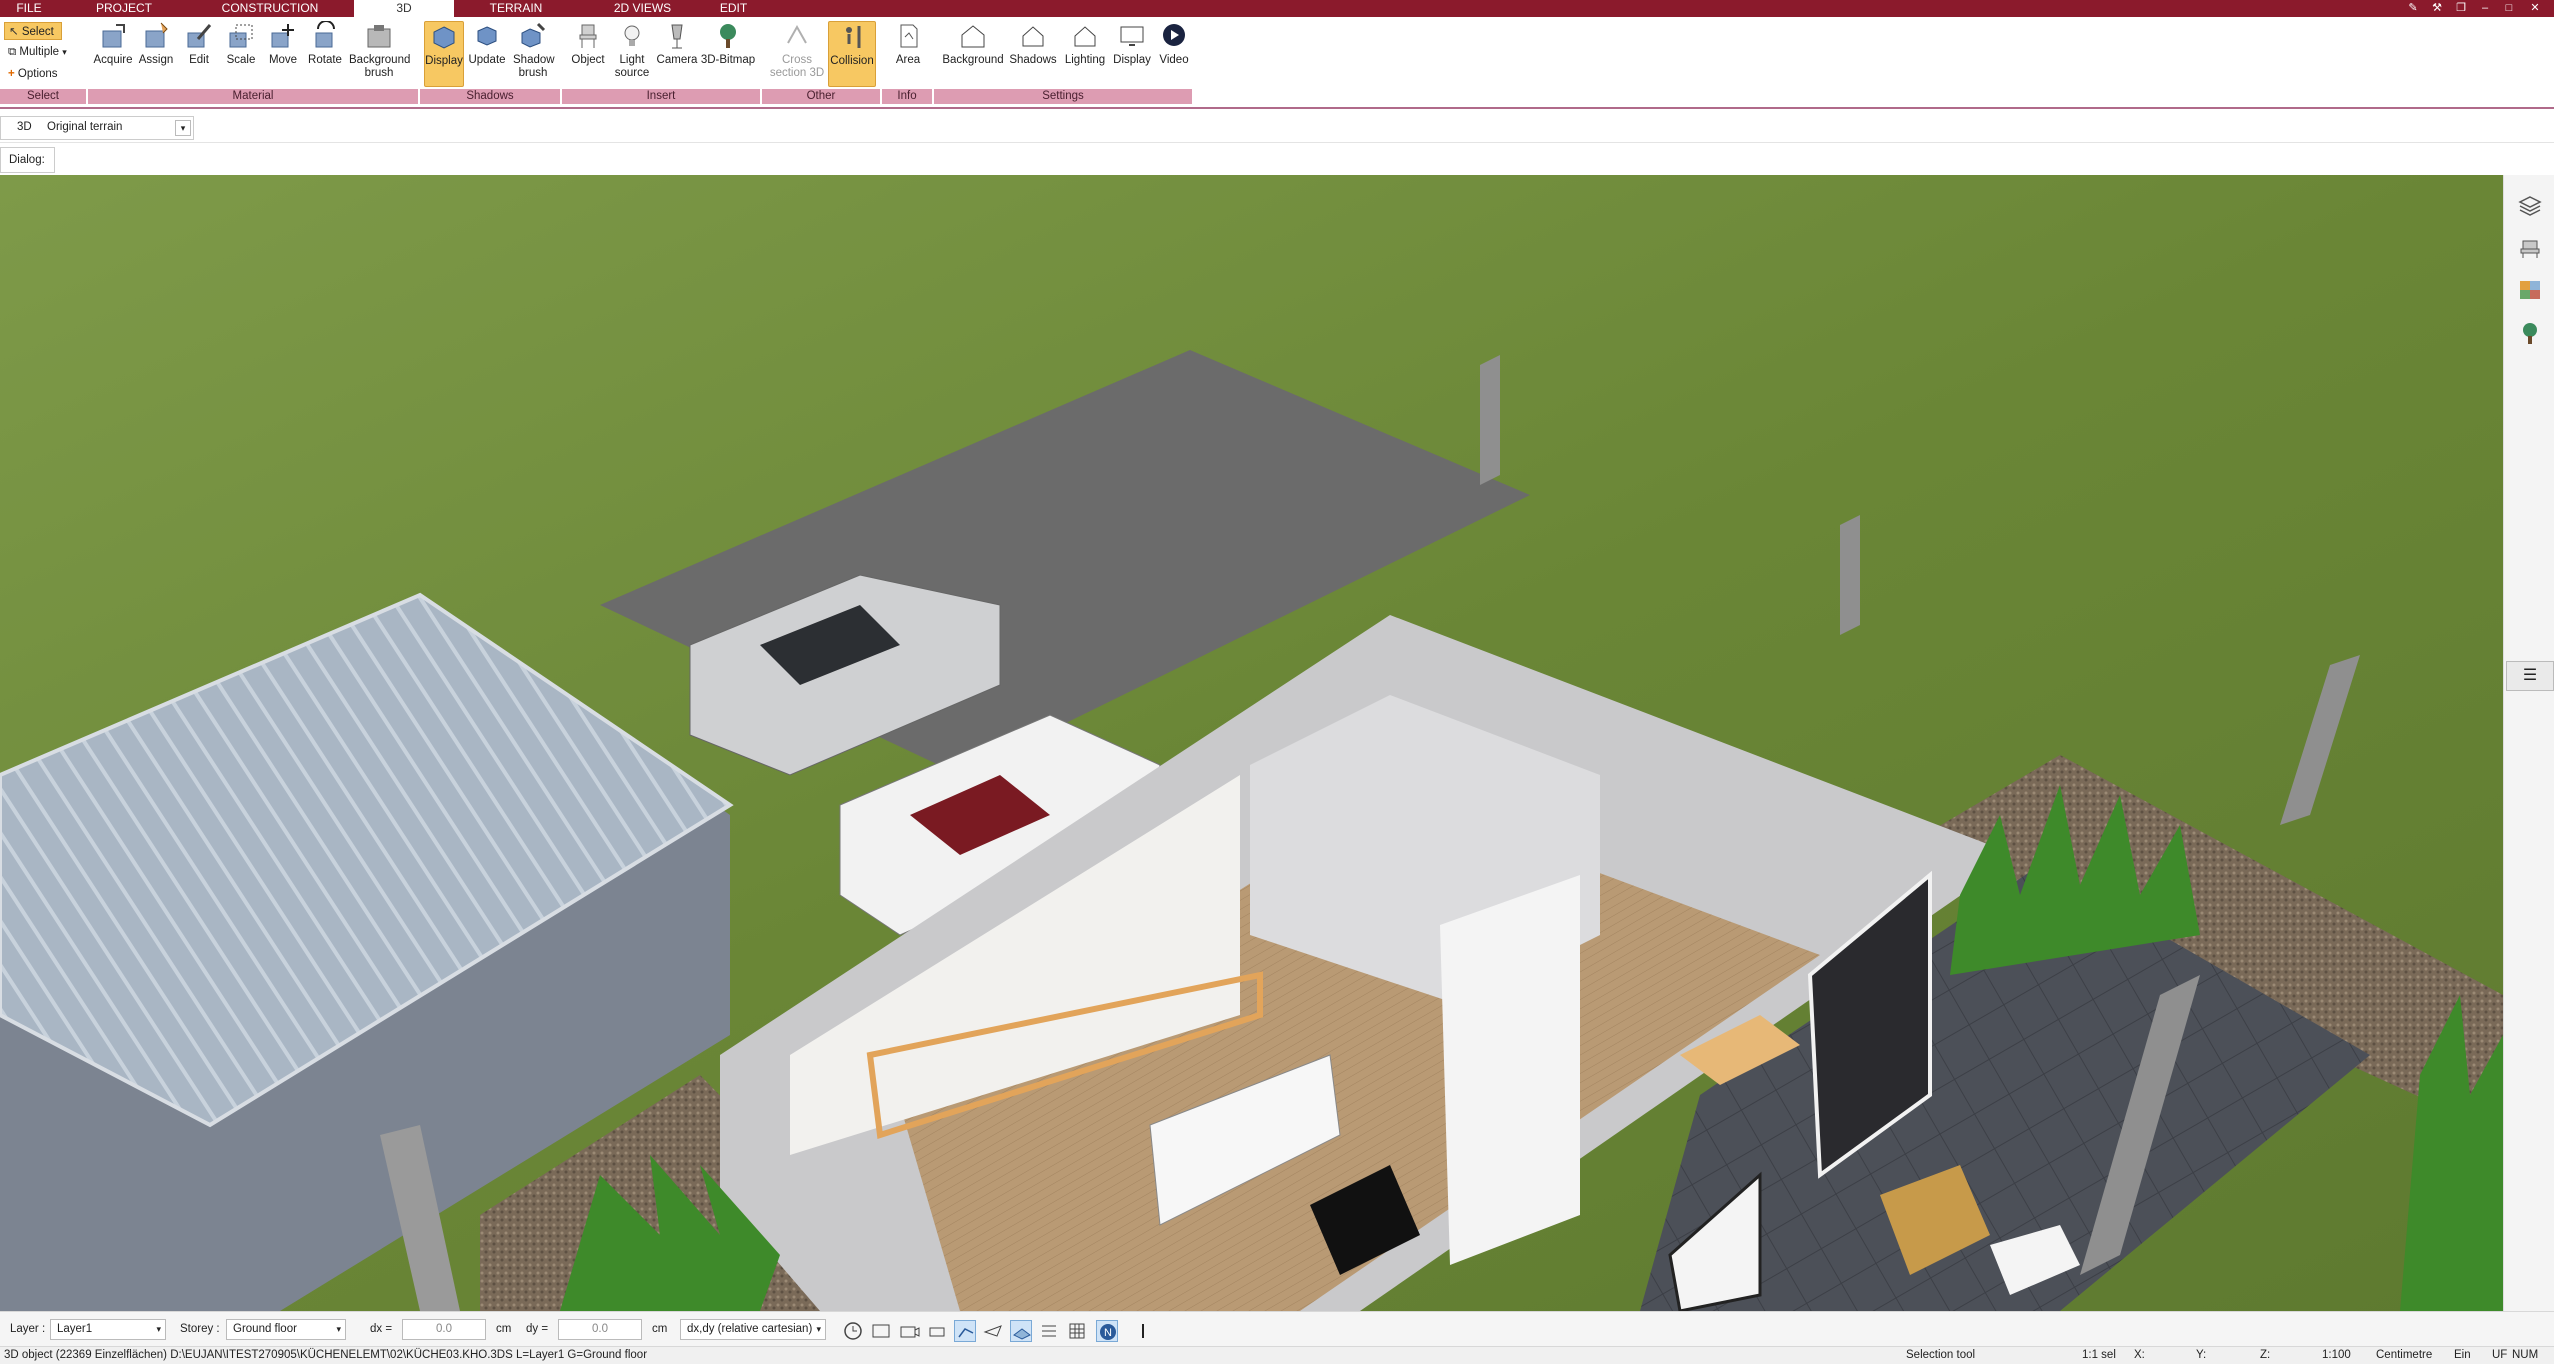  I want to click on panel-toggle-icon: ☰, so click(2530, 676).